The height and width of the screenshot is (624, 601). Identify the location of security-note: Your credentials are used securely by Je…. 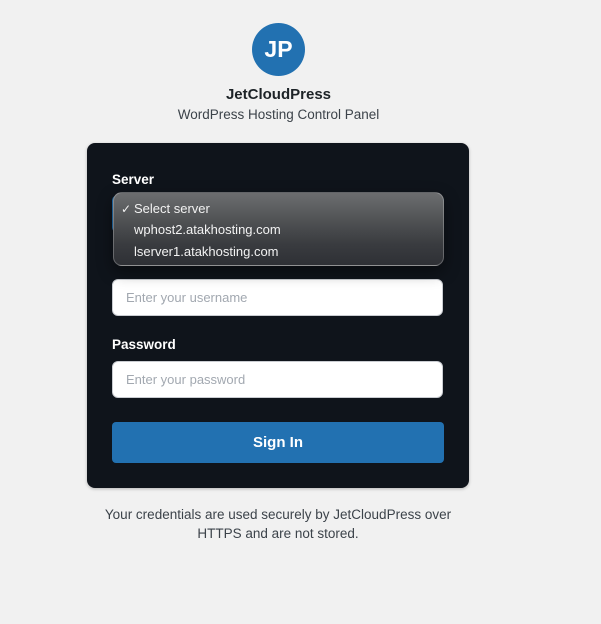
(278, 524).